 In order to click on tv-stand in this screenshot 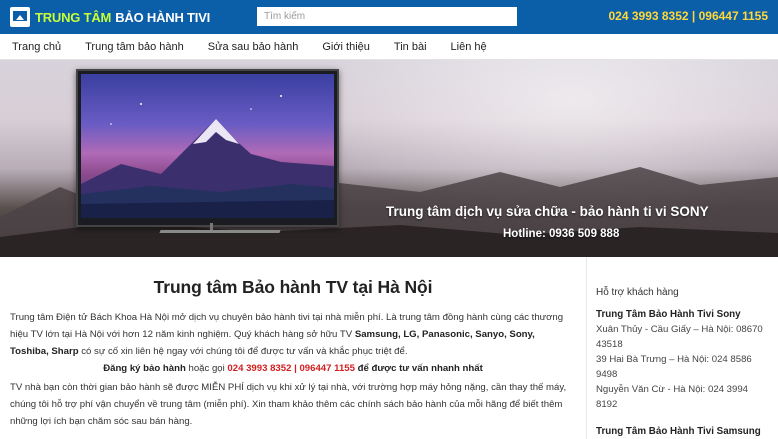, I will do `click(220, 231)`.